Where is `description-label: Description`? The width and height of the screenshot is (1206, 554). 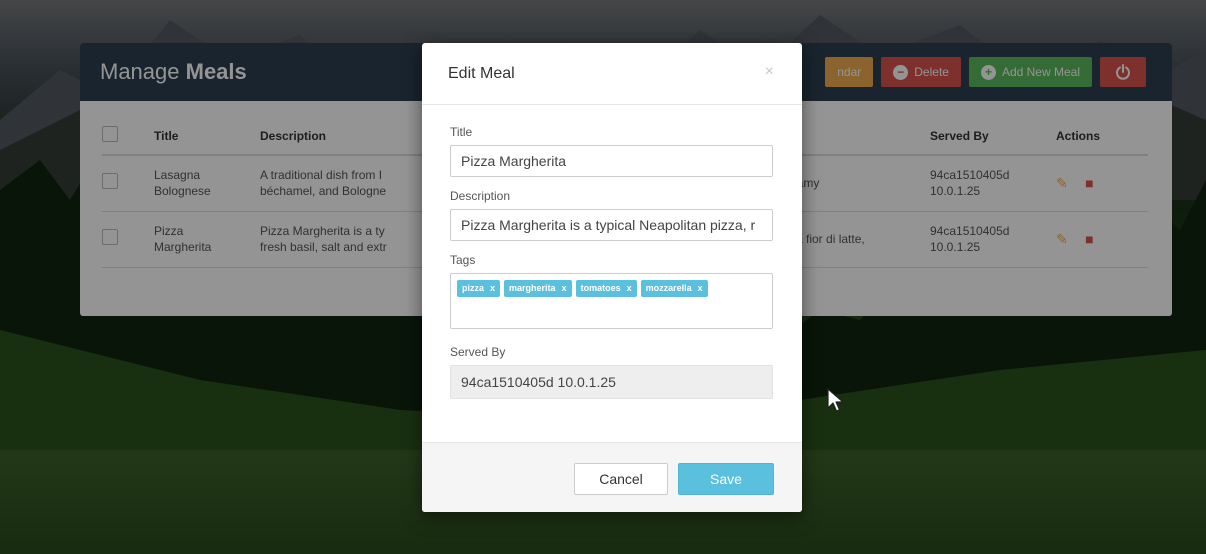 description-label: Description is located at coordinates (480, 196).